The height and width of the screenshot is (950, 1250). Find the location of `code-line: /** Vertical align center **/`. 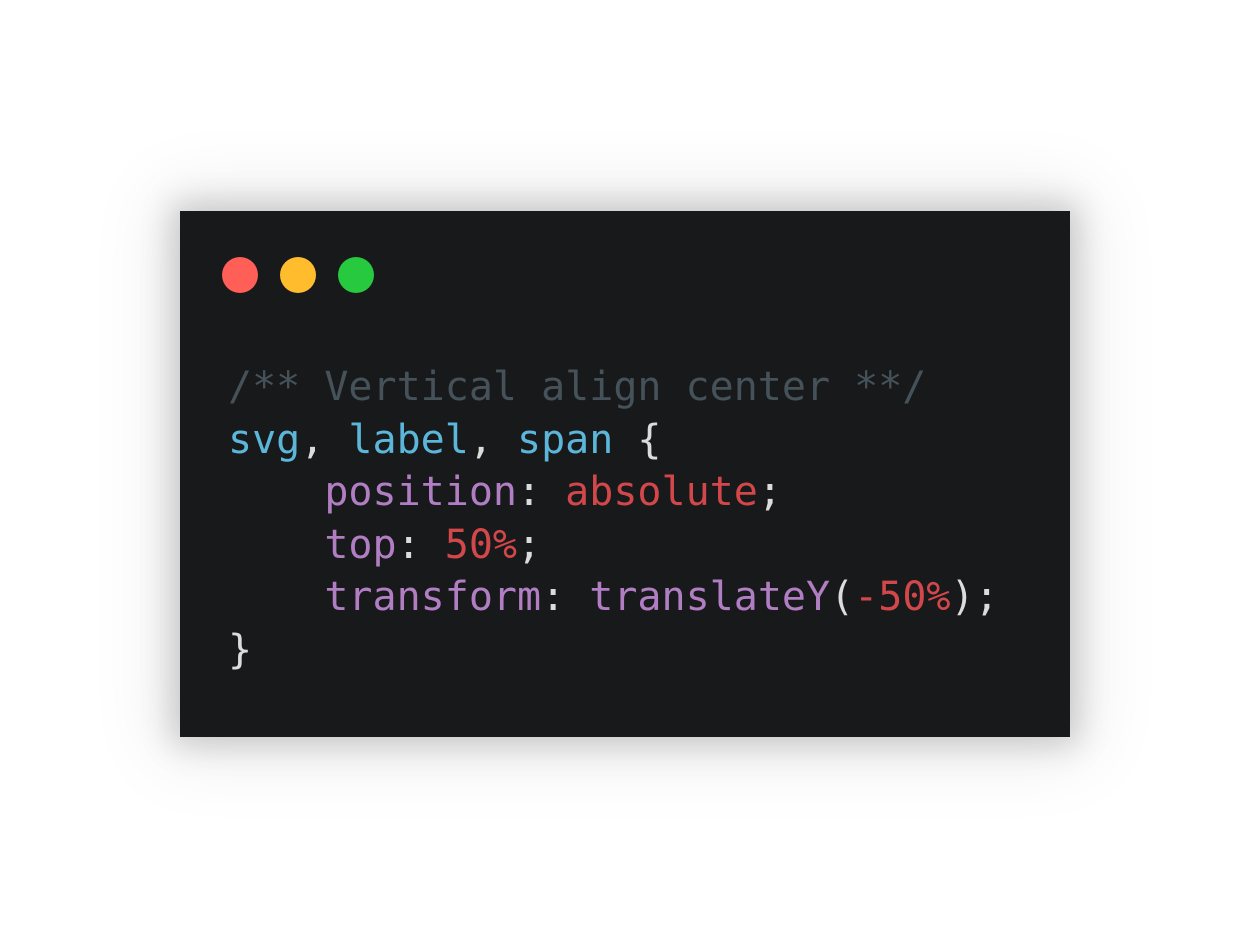

code-line: /** Vertical align center **/ is located at coordinates (613, 387).